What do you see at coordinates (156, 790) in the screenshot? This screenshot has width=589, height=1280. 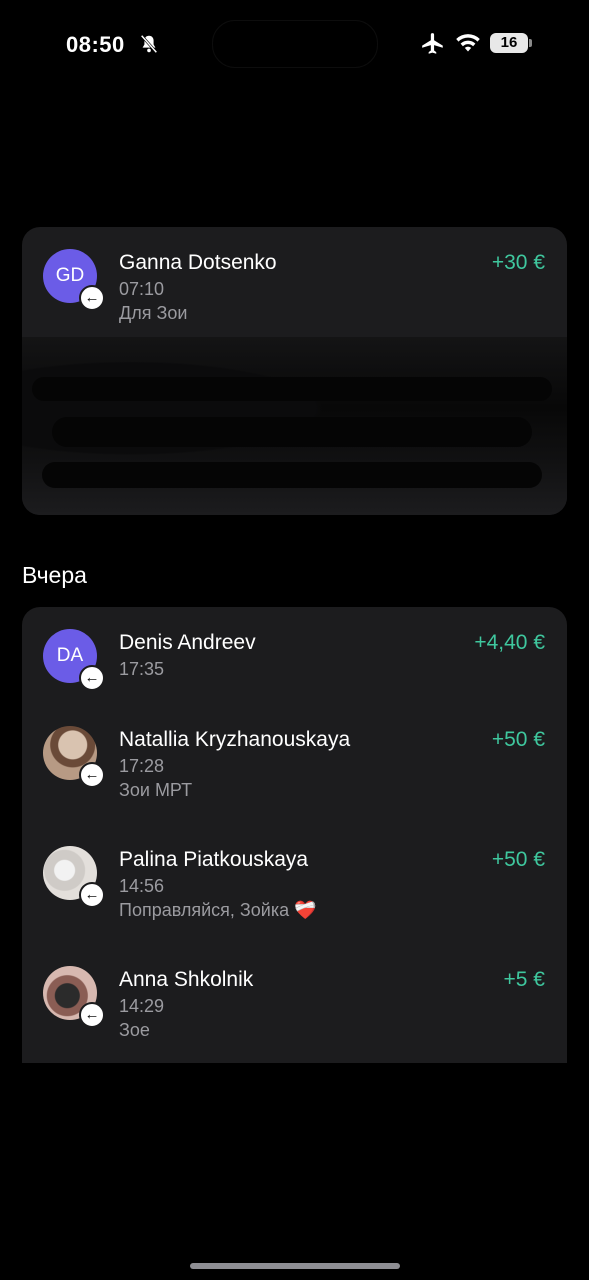 I see `transaction-note: Зои МРТ` at bounding box center [156, 790].